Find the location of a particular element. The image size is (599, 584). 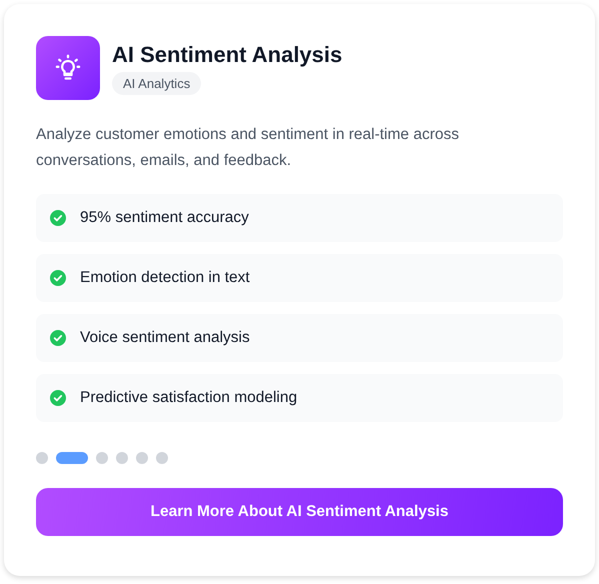

lightbulb-icon is located at coordinates (68, 68).